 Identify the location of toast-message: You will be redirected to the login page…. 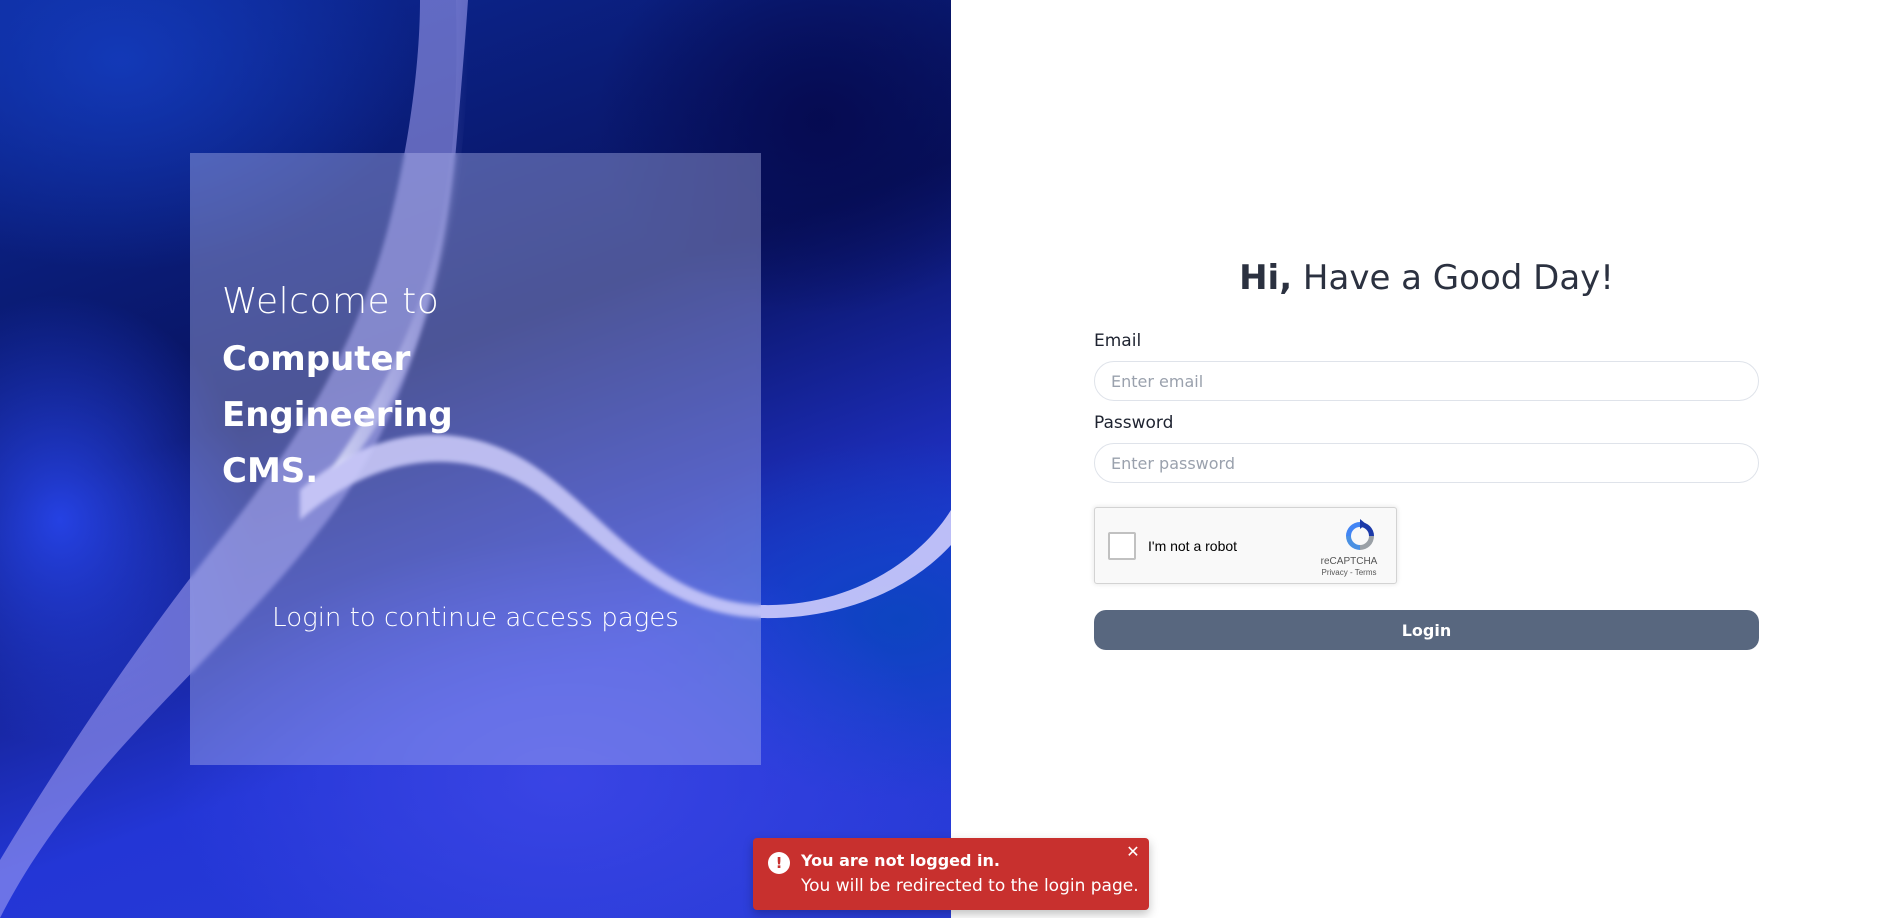
(970, 886).